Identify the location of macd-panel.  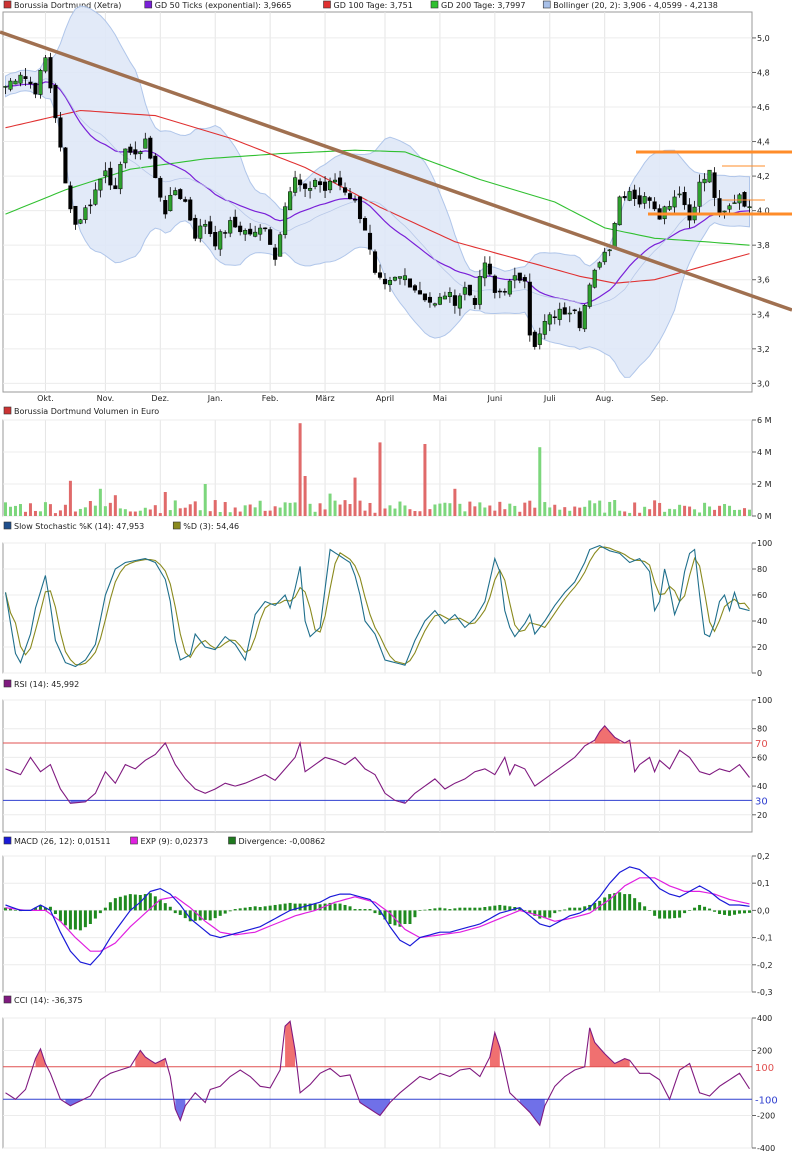
(377, 924).